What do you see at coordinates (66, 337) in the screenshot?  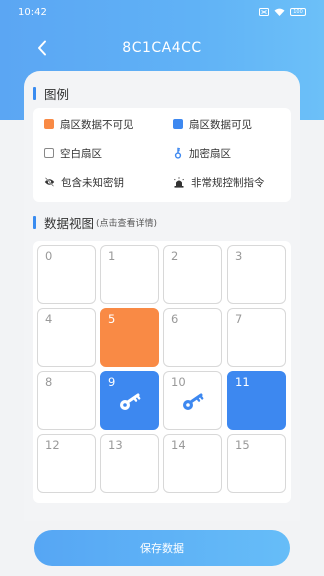 I see `sector-cell: 4` at bounding box center [66, 337].